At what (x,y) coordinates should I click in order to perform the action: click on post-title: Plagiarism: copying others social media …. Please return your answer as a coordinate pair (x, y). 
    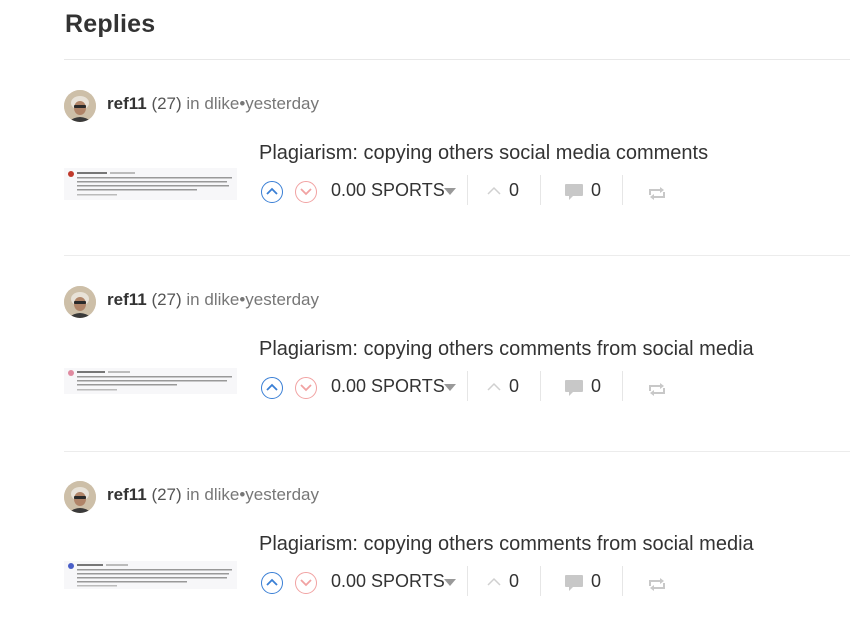
    Looking at the image, I should click on (483, 153).